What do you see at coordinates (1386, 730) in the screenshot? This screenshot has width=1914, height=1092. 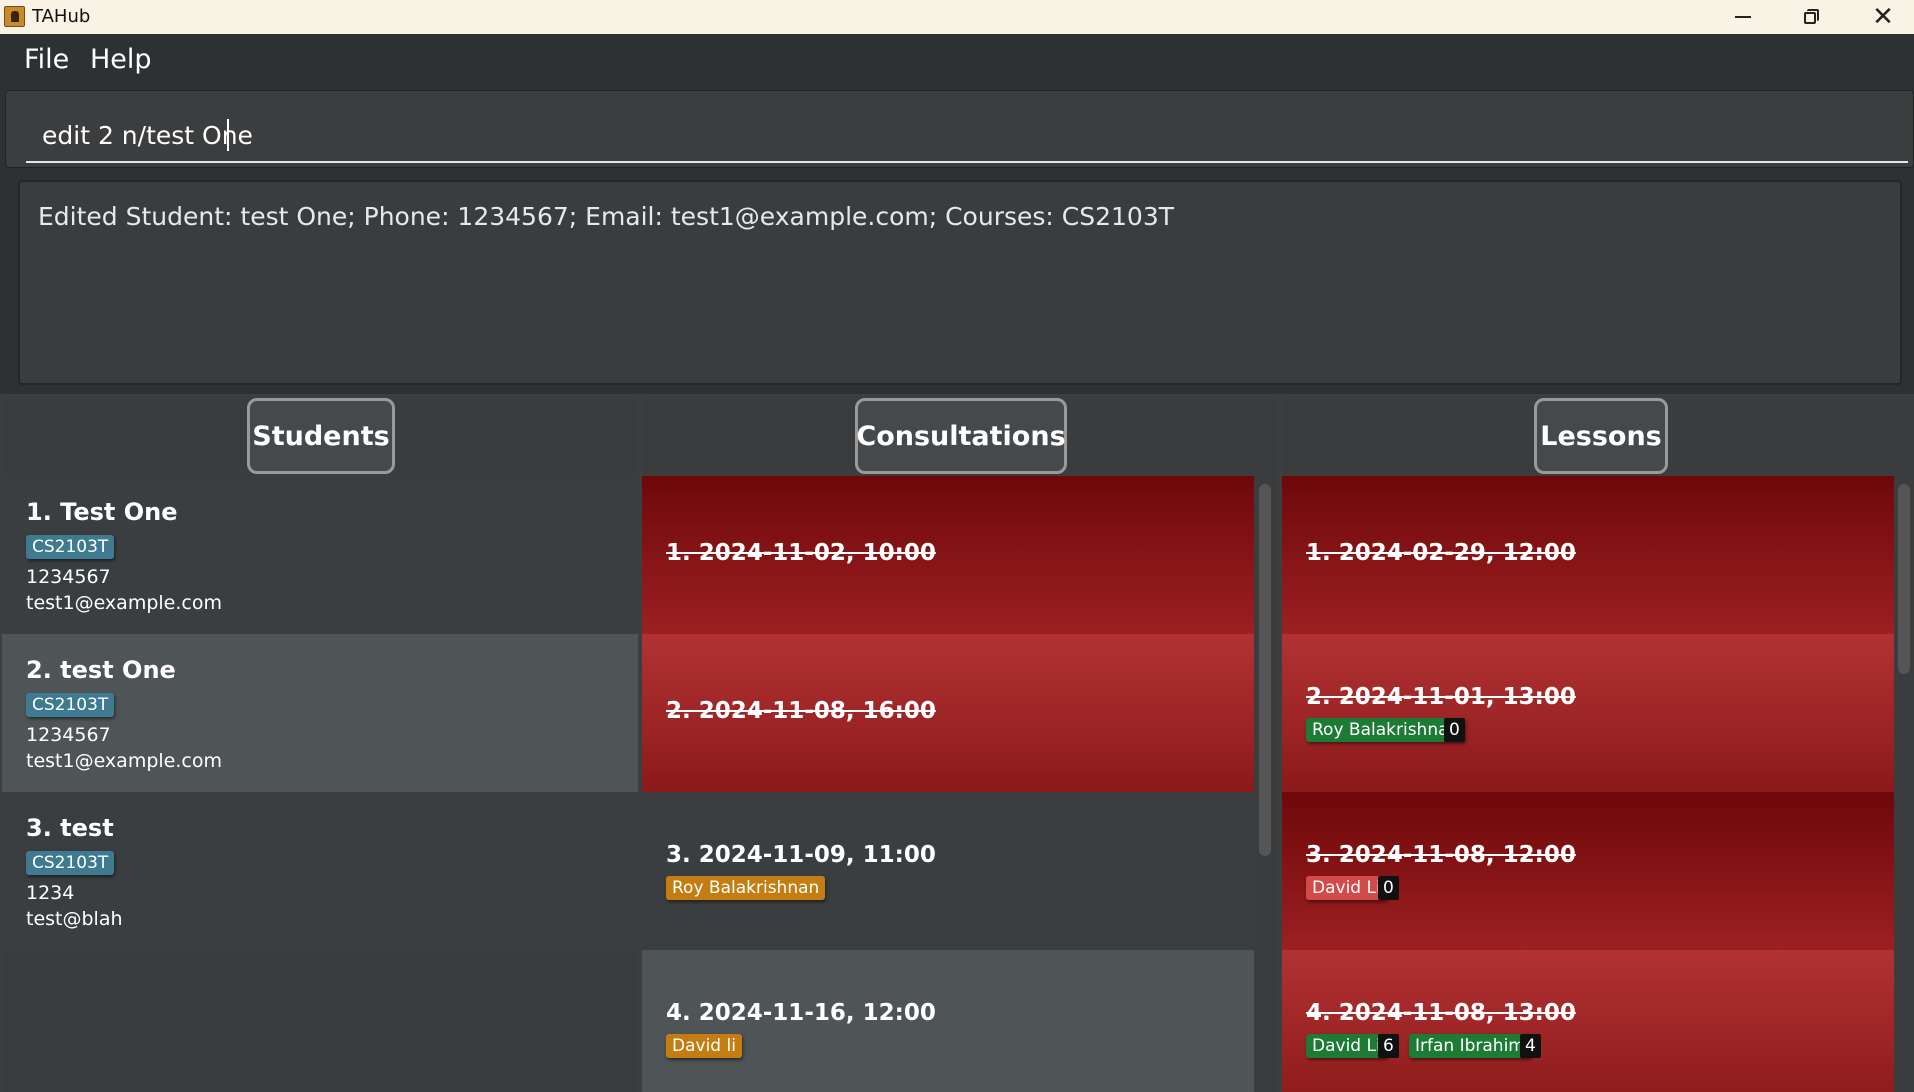 I see `lesson-student-tag: Roy Balakrishnan` at bounding box center [1386, 730].